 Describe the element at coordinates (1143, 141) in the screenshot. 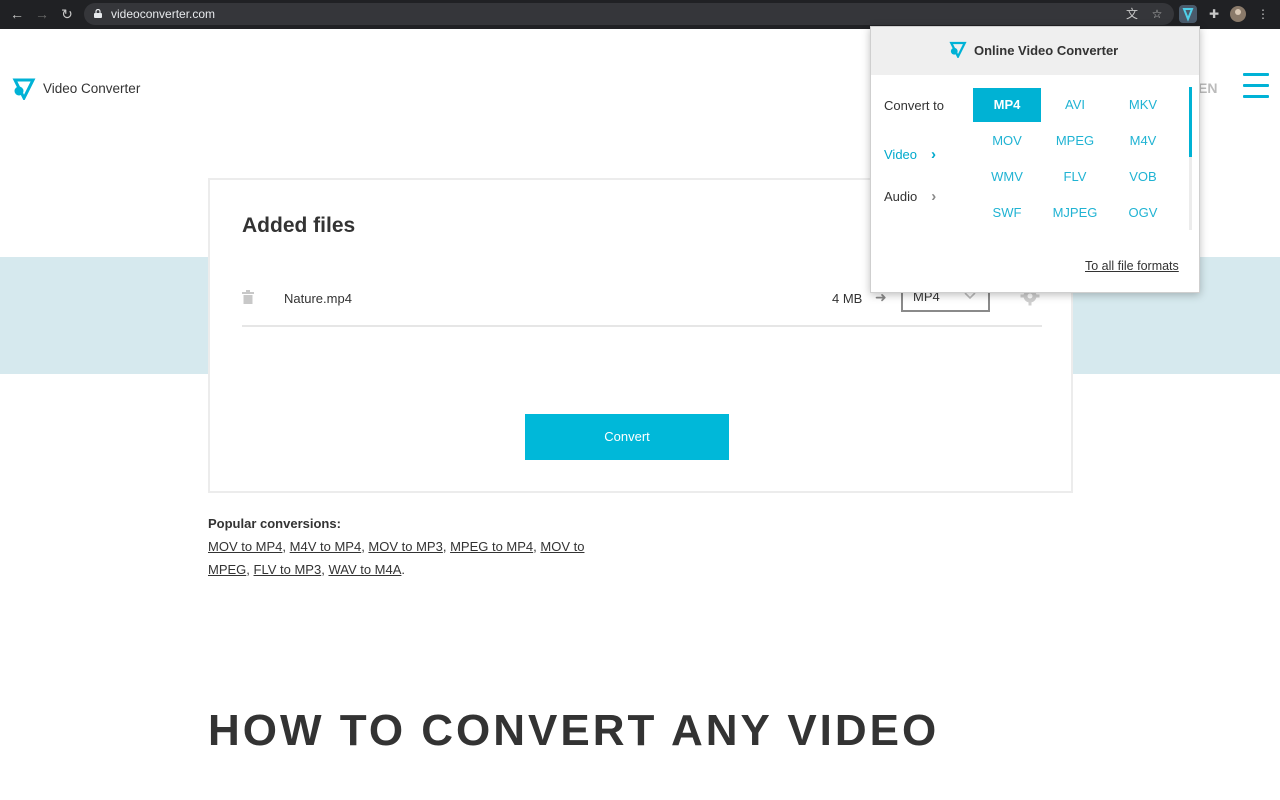

I see `format-option: M4V` at that location.